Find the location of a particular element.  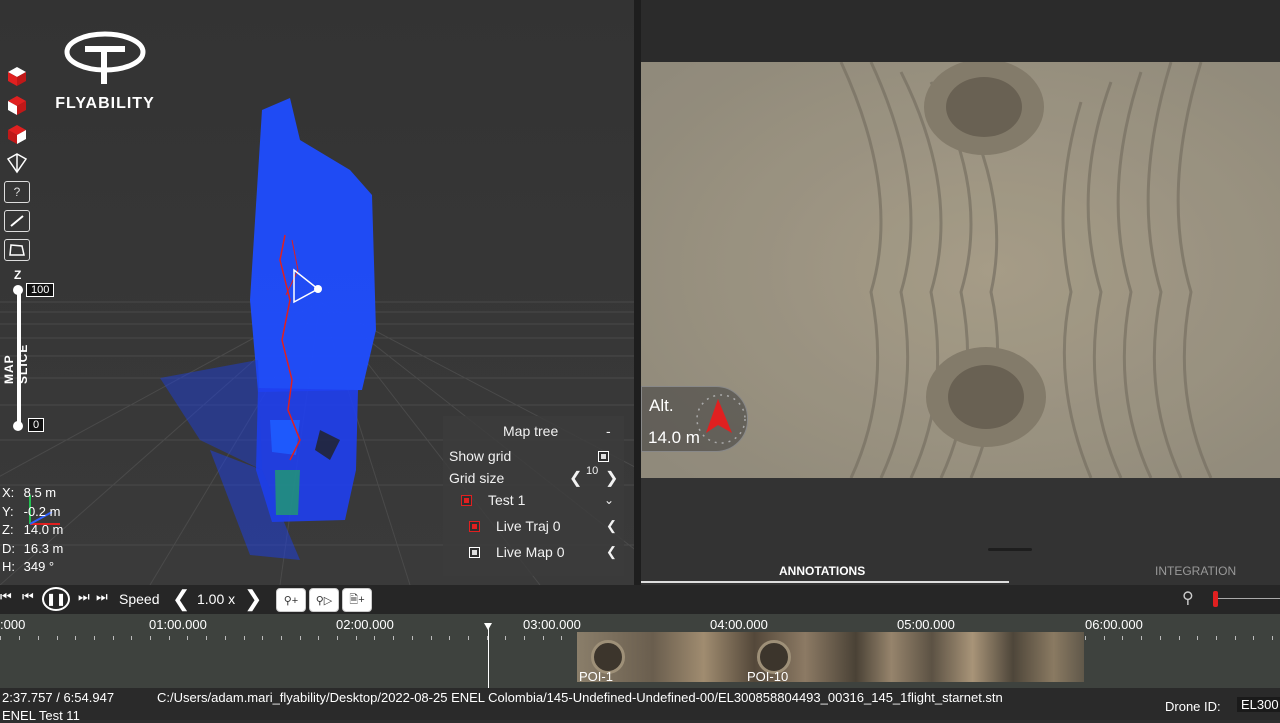

zoom-out-icon: ⚲ is located at coordinates (1188, 598).